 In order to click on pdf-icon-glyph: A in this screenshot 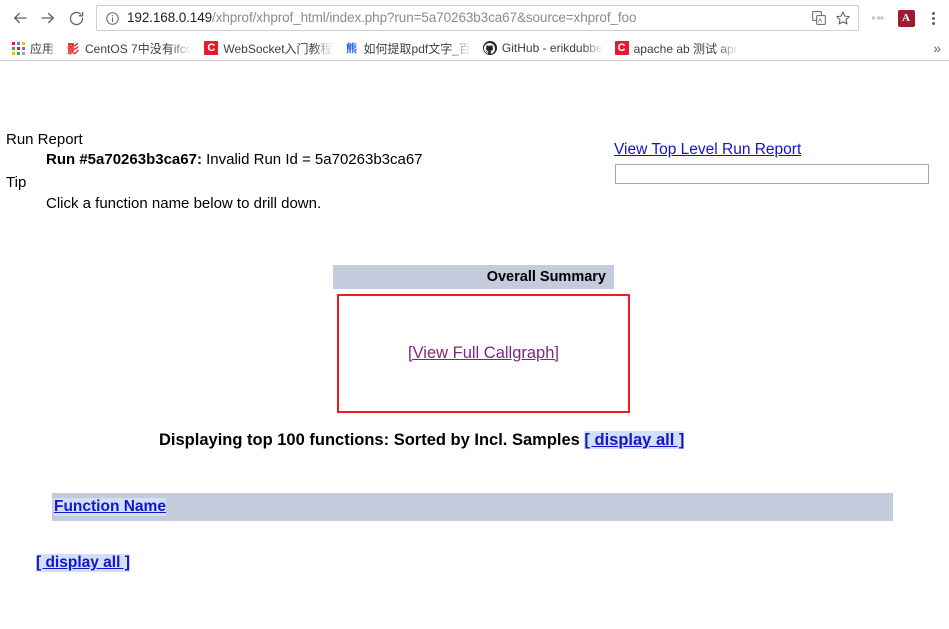, I will do `click(906, 18)`.